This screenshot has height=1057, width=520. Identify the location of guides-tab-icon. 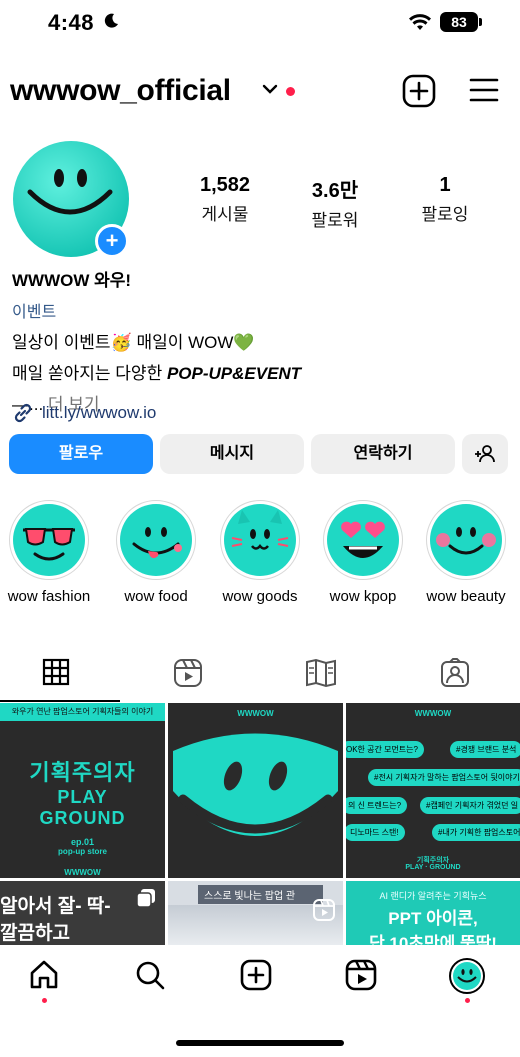
(321, 673).